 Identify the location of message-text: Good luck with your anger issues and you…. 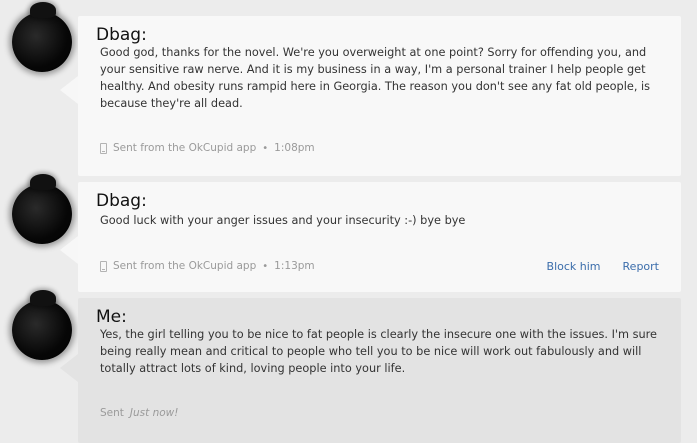
(283, 220).